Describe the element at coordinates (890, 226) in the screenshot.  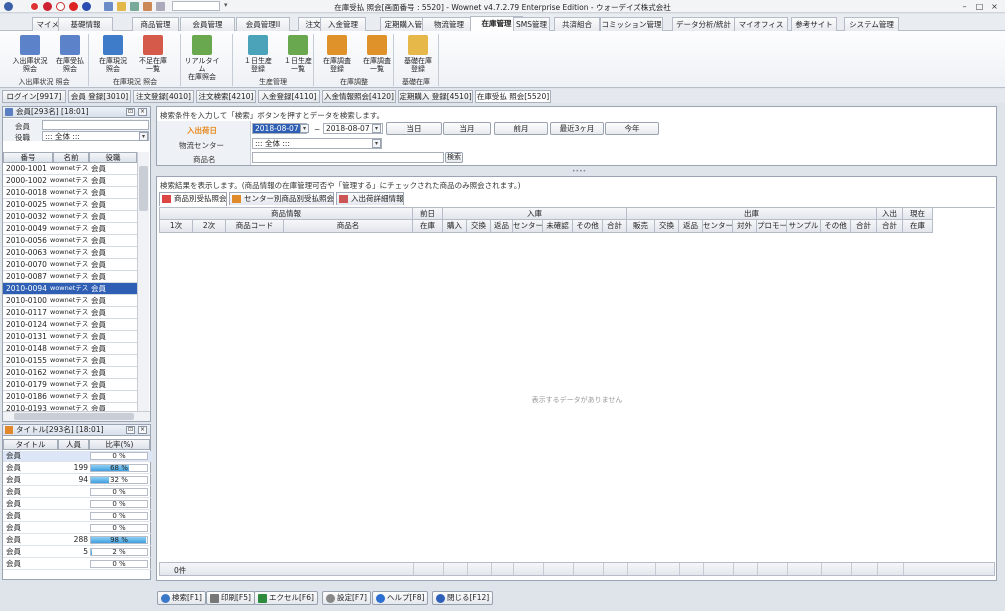
I see `grid-col-21: 合計` at that location.